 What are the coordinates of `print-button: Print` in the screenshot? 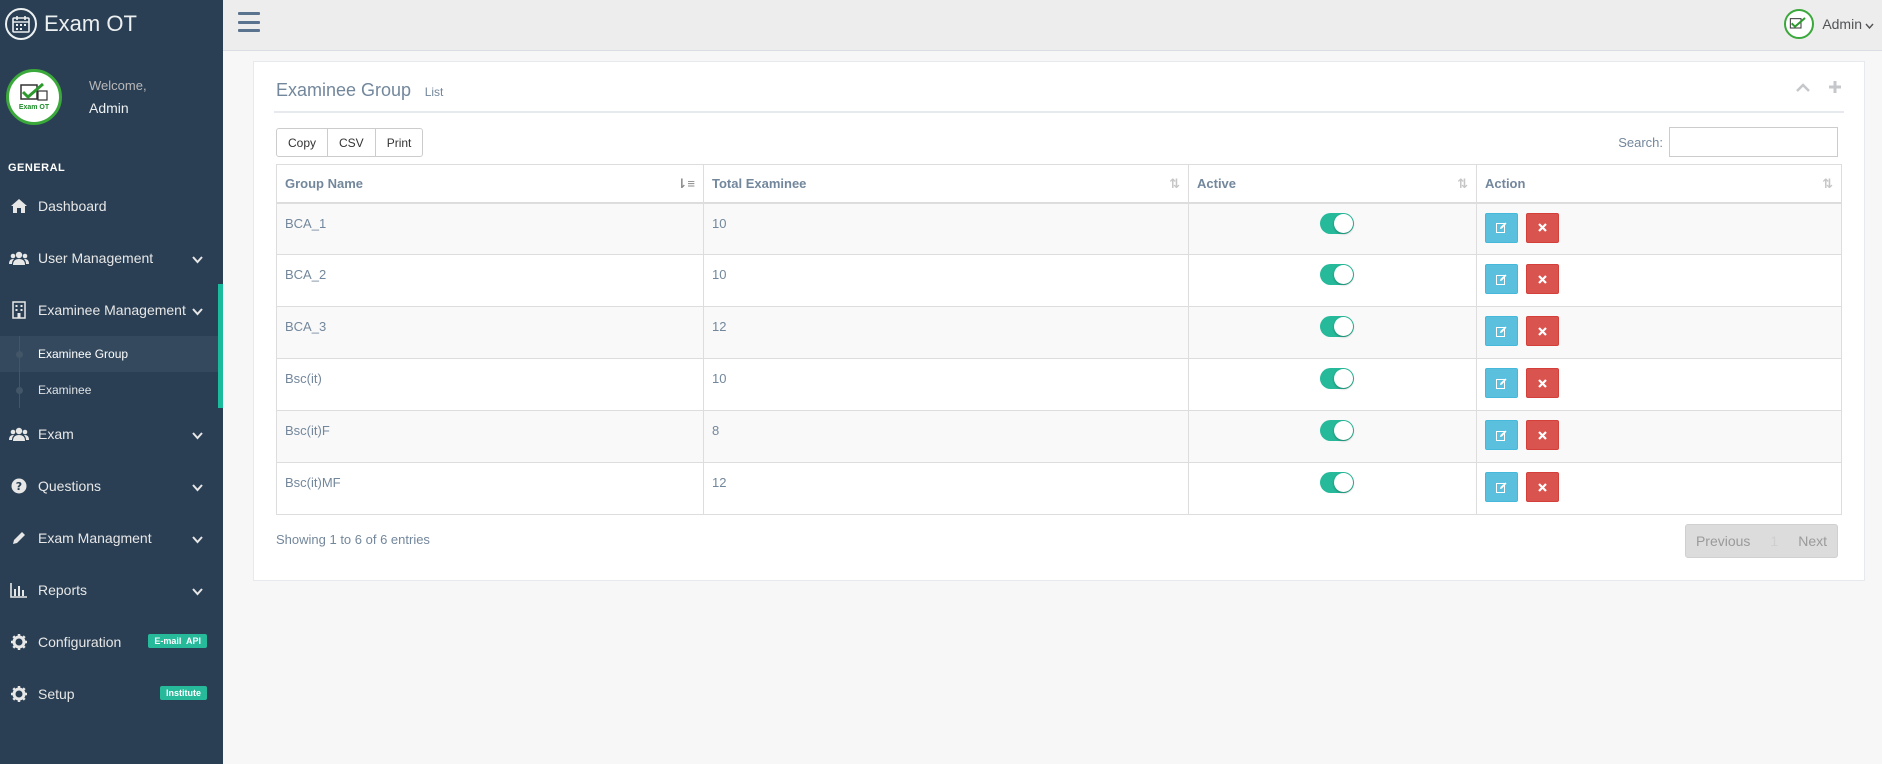 It's located at (399, 142).